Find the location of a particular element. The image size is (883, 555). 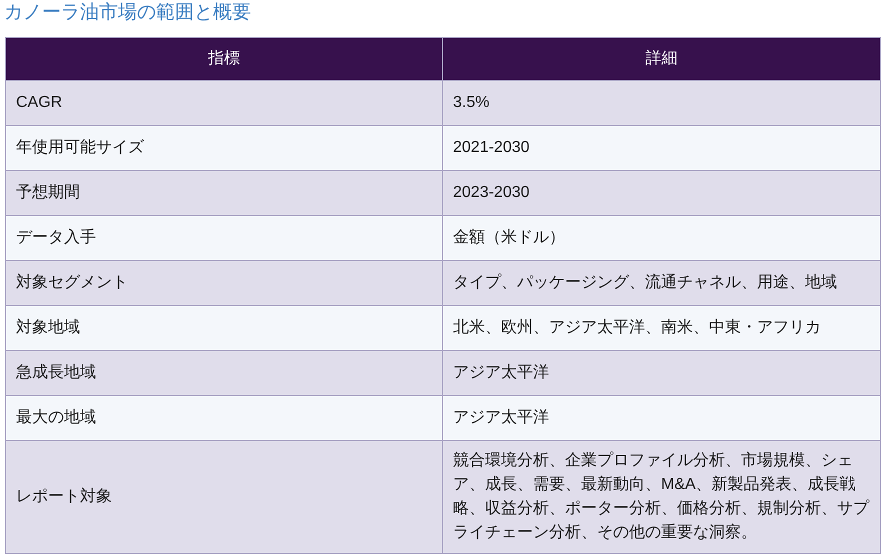

table-cell: レポート対象 is located at coordinates (224, 497).